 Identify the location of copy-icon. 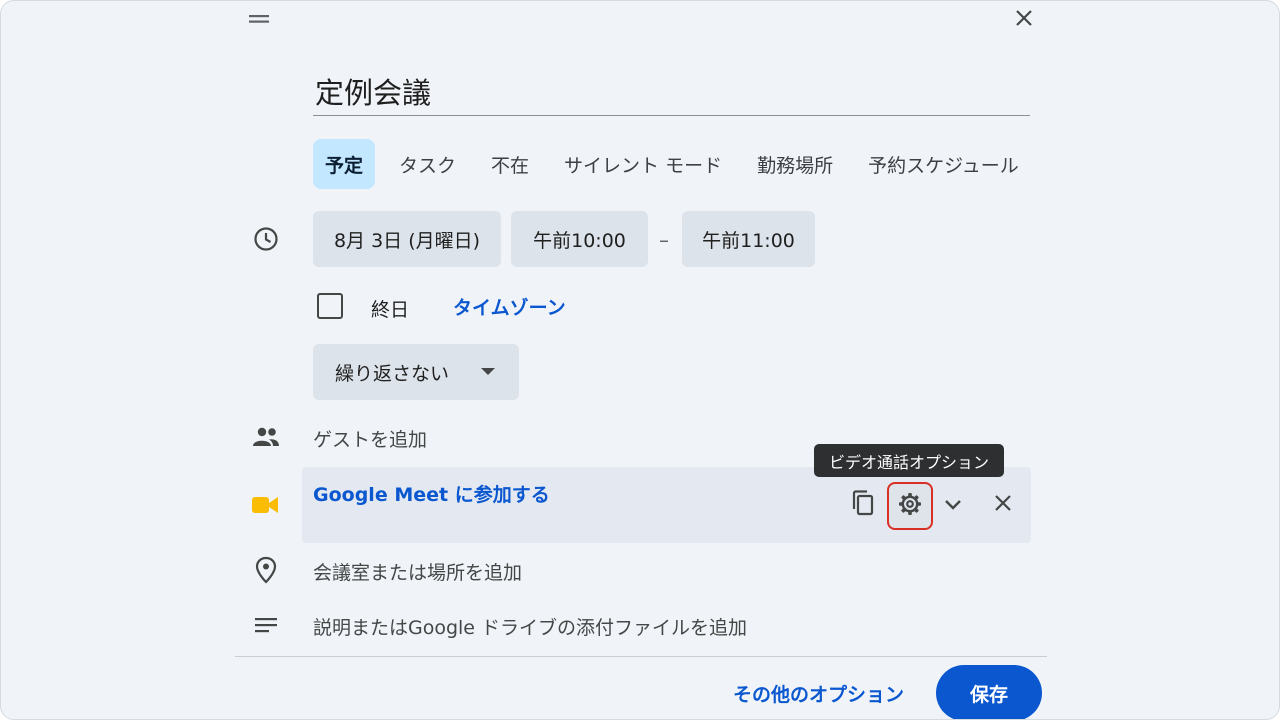
(863, 505).